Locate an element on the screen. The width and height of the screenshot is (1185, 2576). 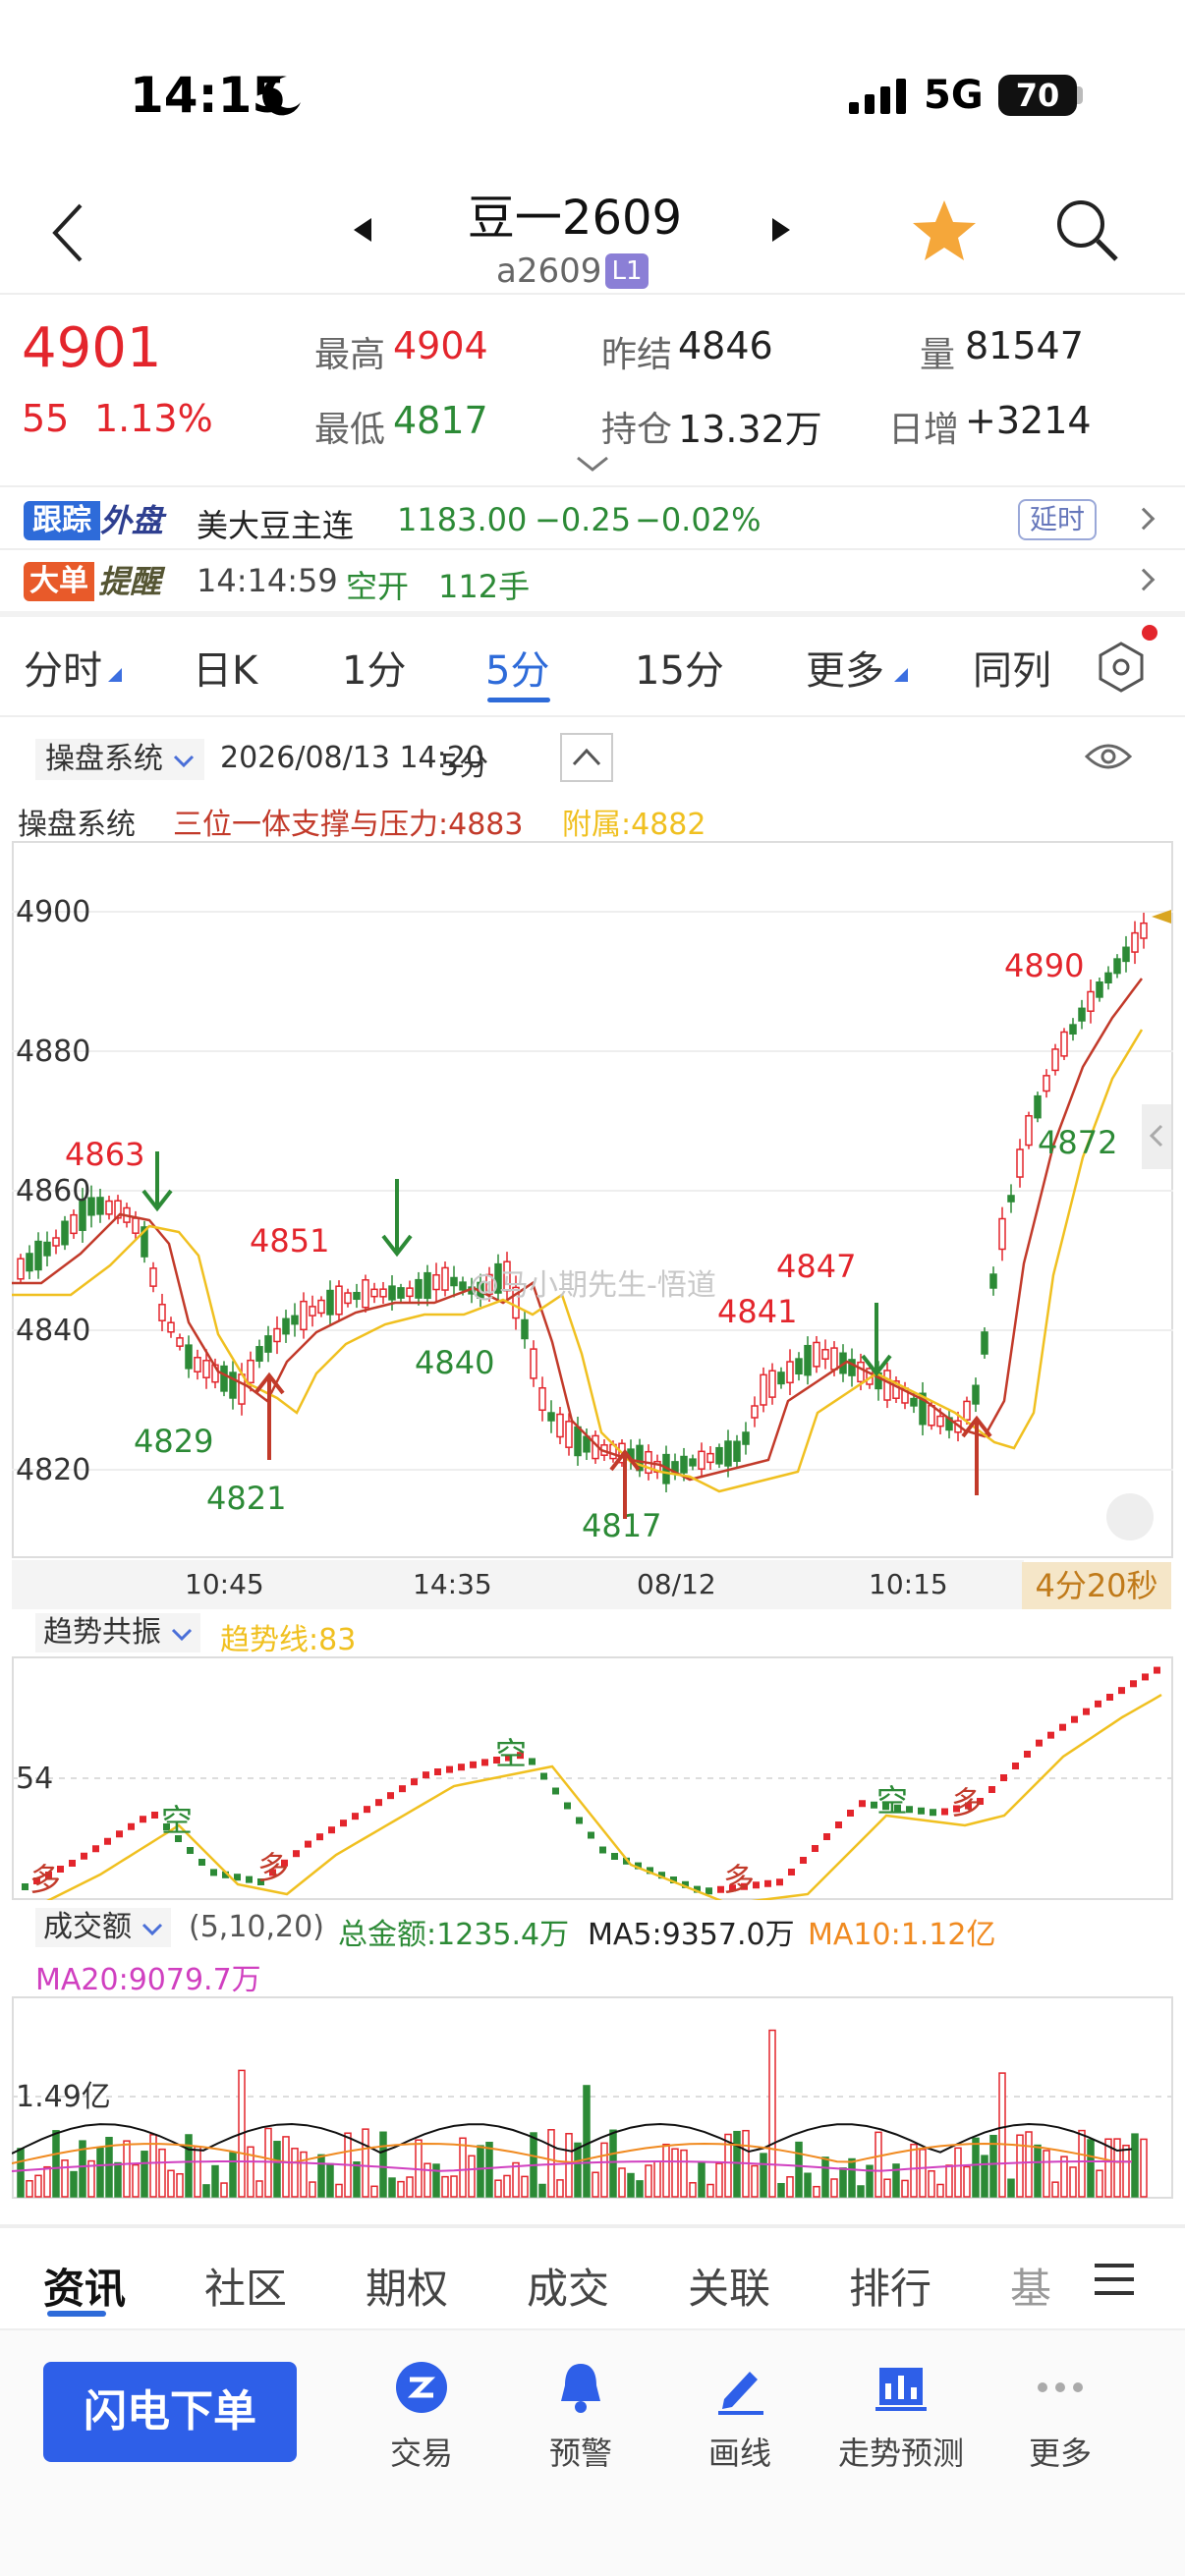
annotation: 4851 is located at coordinates (289, 1241).